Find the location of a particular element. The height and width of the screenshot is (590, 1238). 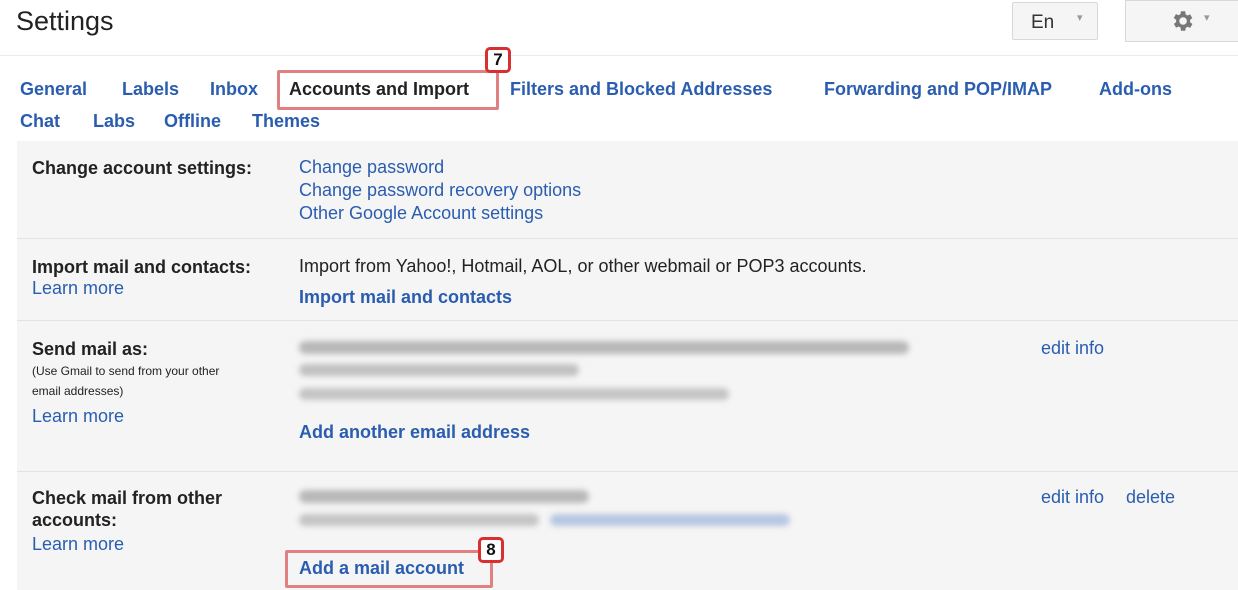

settings-menu-button: ▾ is located at coordinates (1181, 21).